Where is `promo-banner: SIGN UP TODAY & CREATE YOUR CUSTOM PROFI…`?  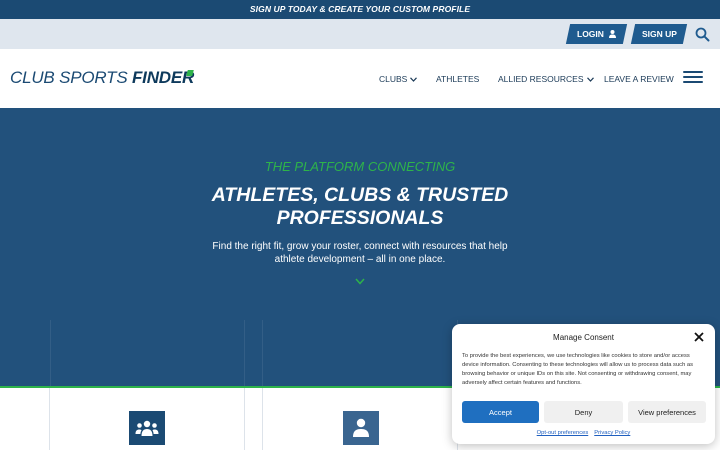
promo-banner: SIGN UP TODAY & CREATE YOUR CUSTOM PROFI… is located at coordinates (360, 9).